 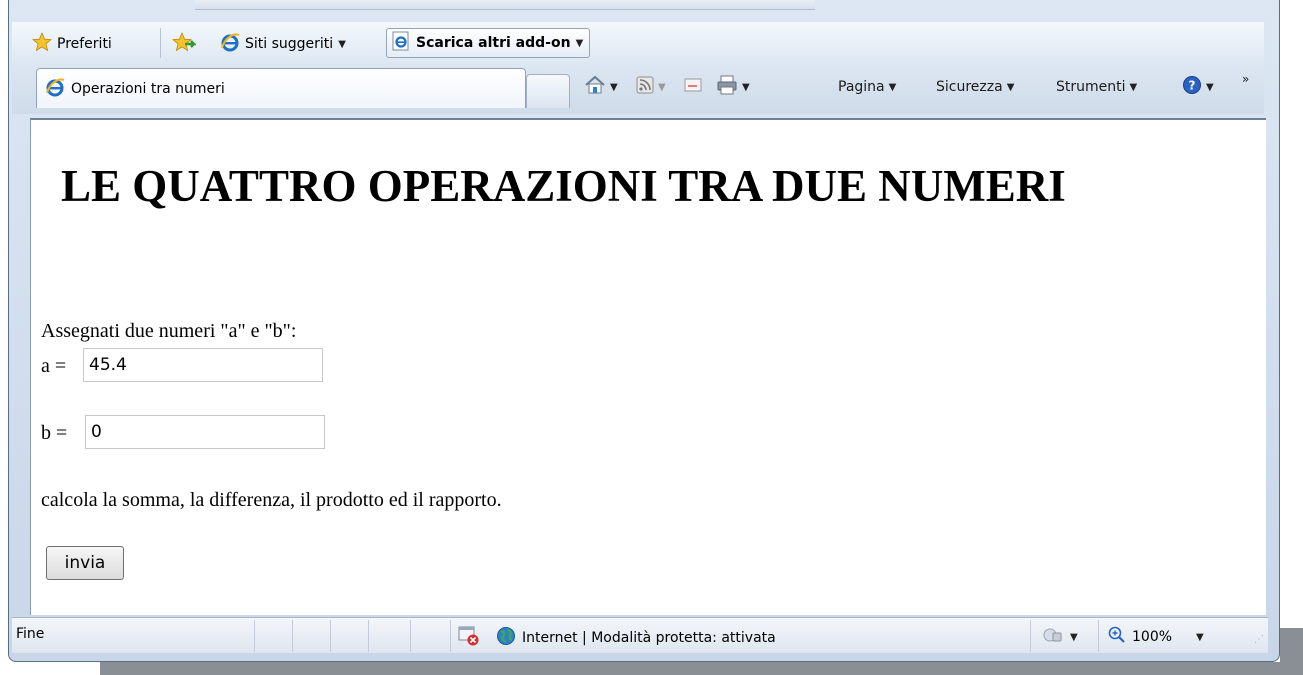 What do you see at coordinates (727, 87) in the screenshot?
I see `print-icon` at bounding box center [727, 87].